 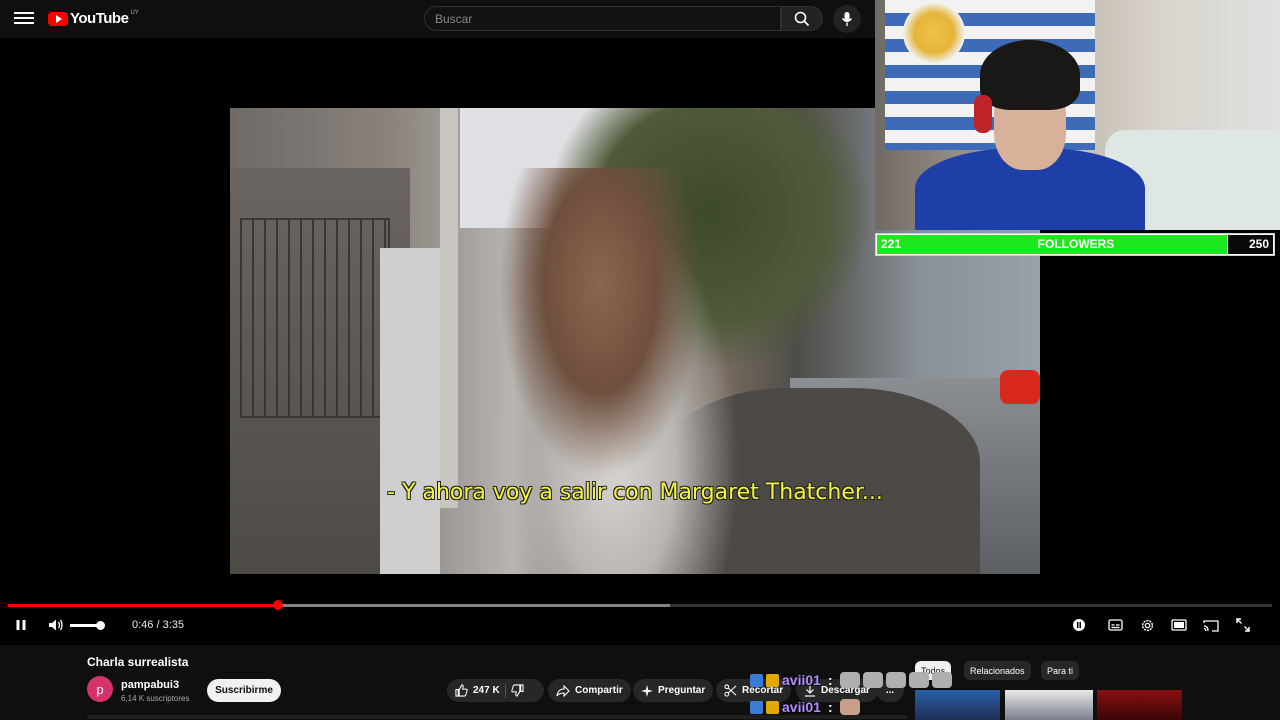 I want to click on settings-gear-icon, so click(x=1147, y=625).